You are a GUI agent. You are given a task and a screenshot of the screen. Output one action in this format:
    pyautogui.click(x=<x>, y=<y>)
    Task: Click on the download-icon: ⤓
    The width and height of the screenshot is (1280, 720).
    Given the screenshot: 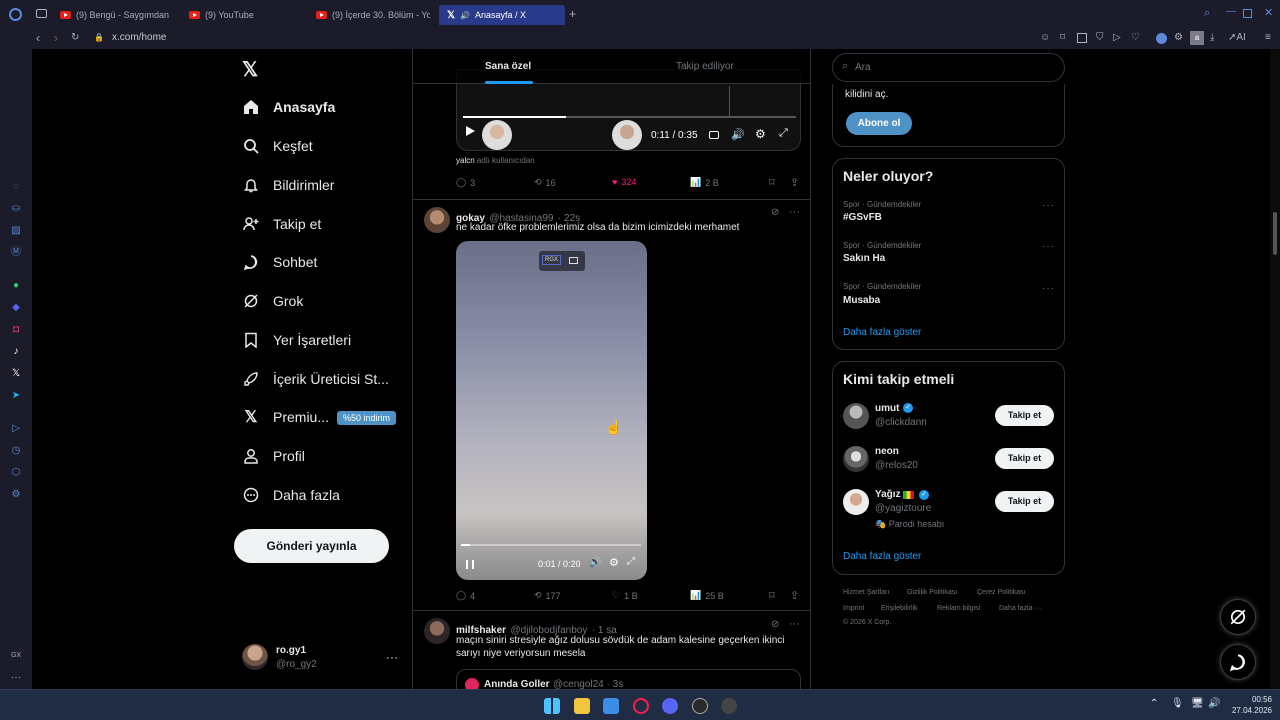 What is the action you would take?
    pyautogui.click(x=1212, y=37)
    